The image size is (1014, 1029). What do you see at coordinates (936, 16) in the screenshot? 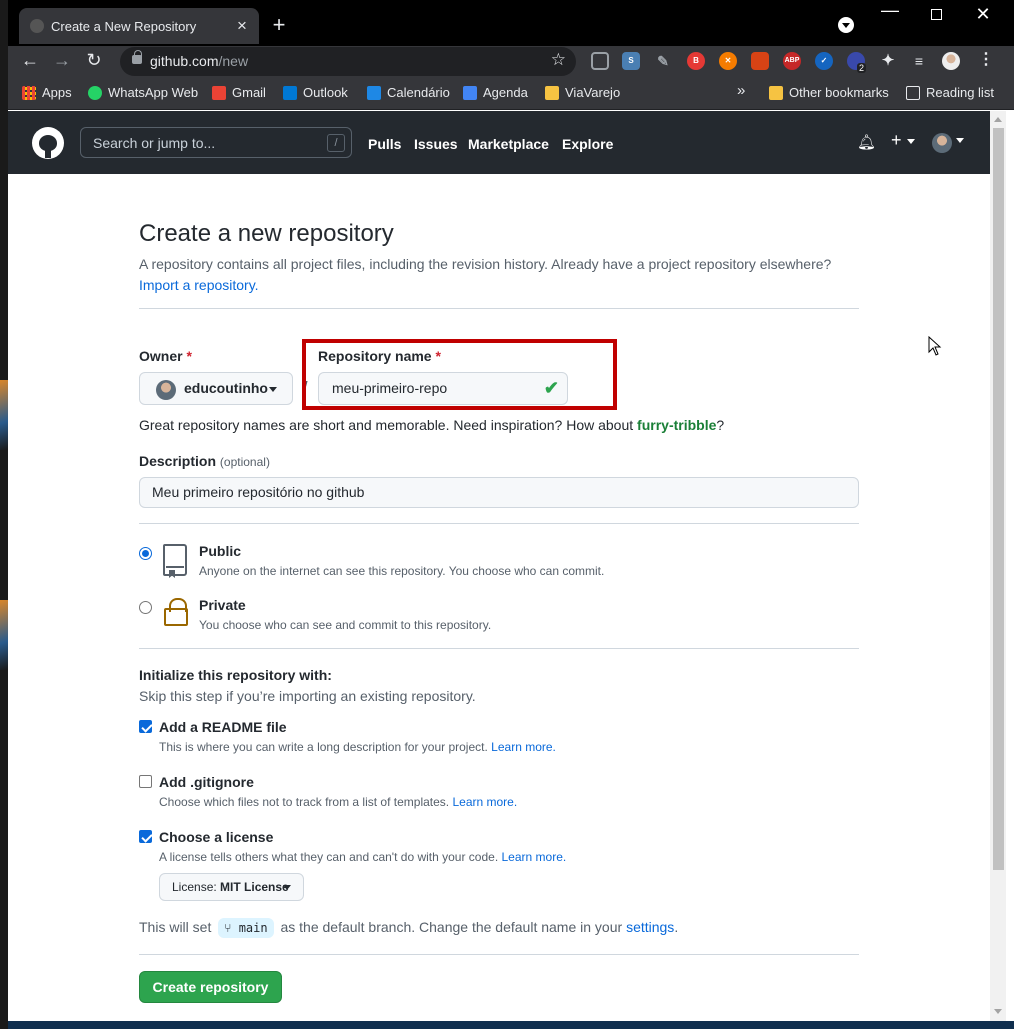
I see `maximize-button` at bounding box center [936, 16].